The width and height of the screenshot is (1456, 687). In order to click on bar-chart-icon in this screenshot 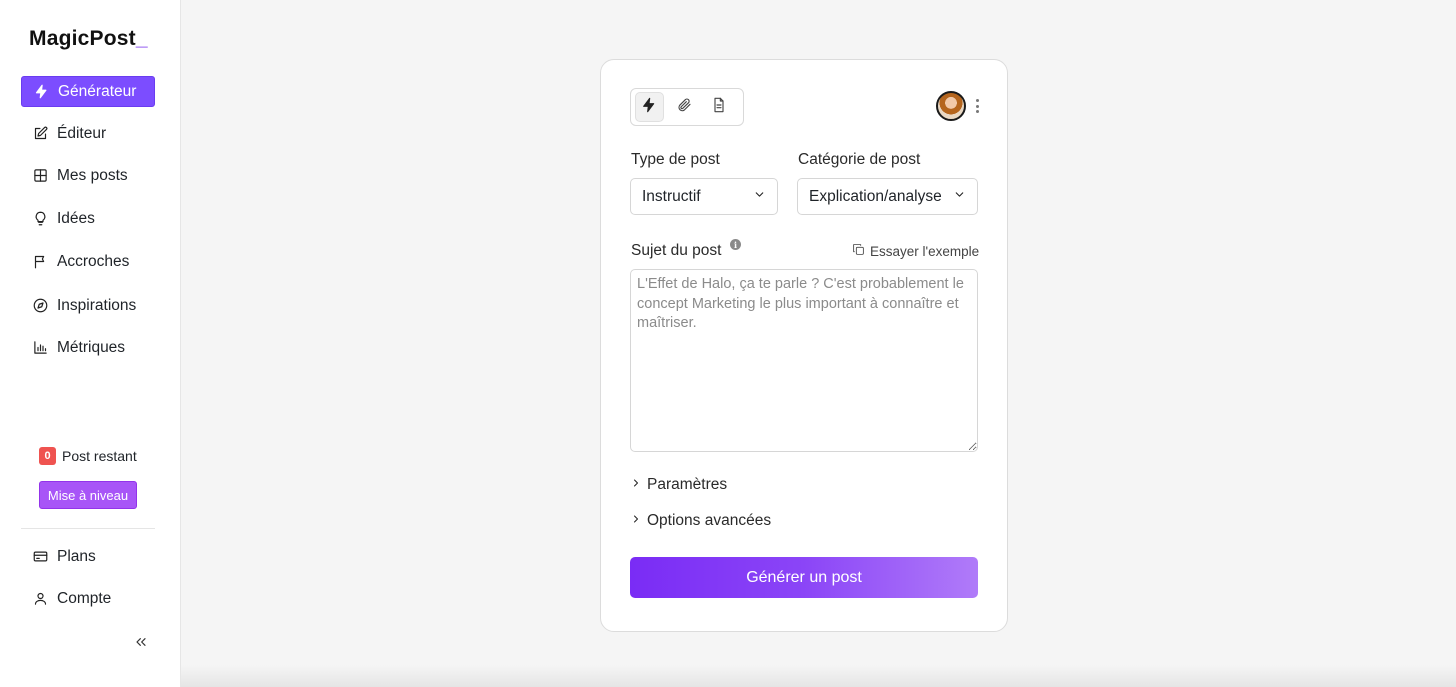, I will do `click(40, 348)`.